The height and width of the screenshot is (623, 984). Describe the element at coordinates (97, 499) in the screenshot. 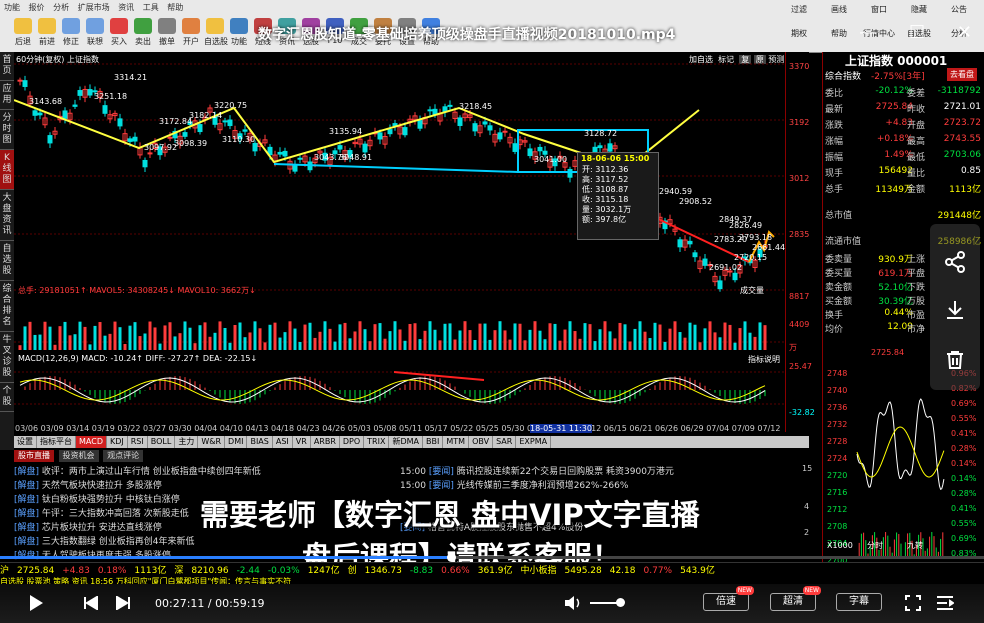

I see `news-item: [解盘] 钛白粉板块强势拉升 中核钛白涨停` at that location.